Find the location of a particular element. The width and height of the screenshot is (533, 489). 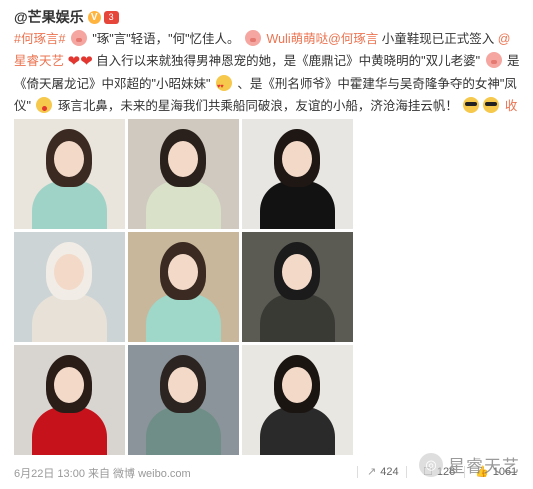

text-segment: "琢"言"轻语，"何"忆佳人。 is located at coordinates (166, 39).